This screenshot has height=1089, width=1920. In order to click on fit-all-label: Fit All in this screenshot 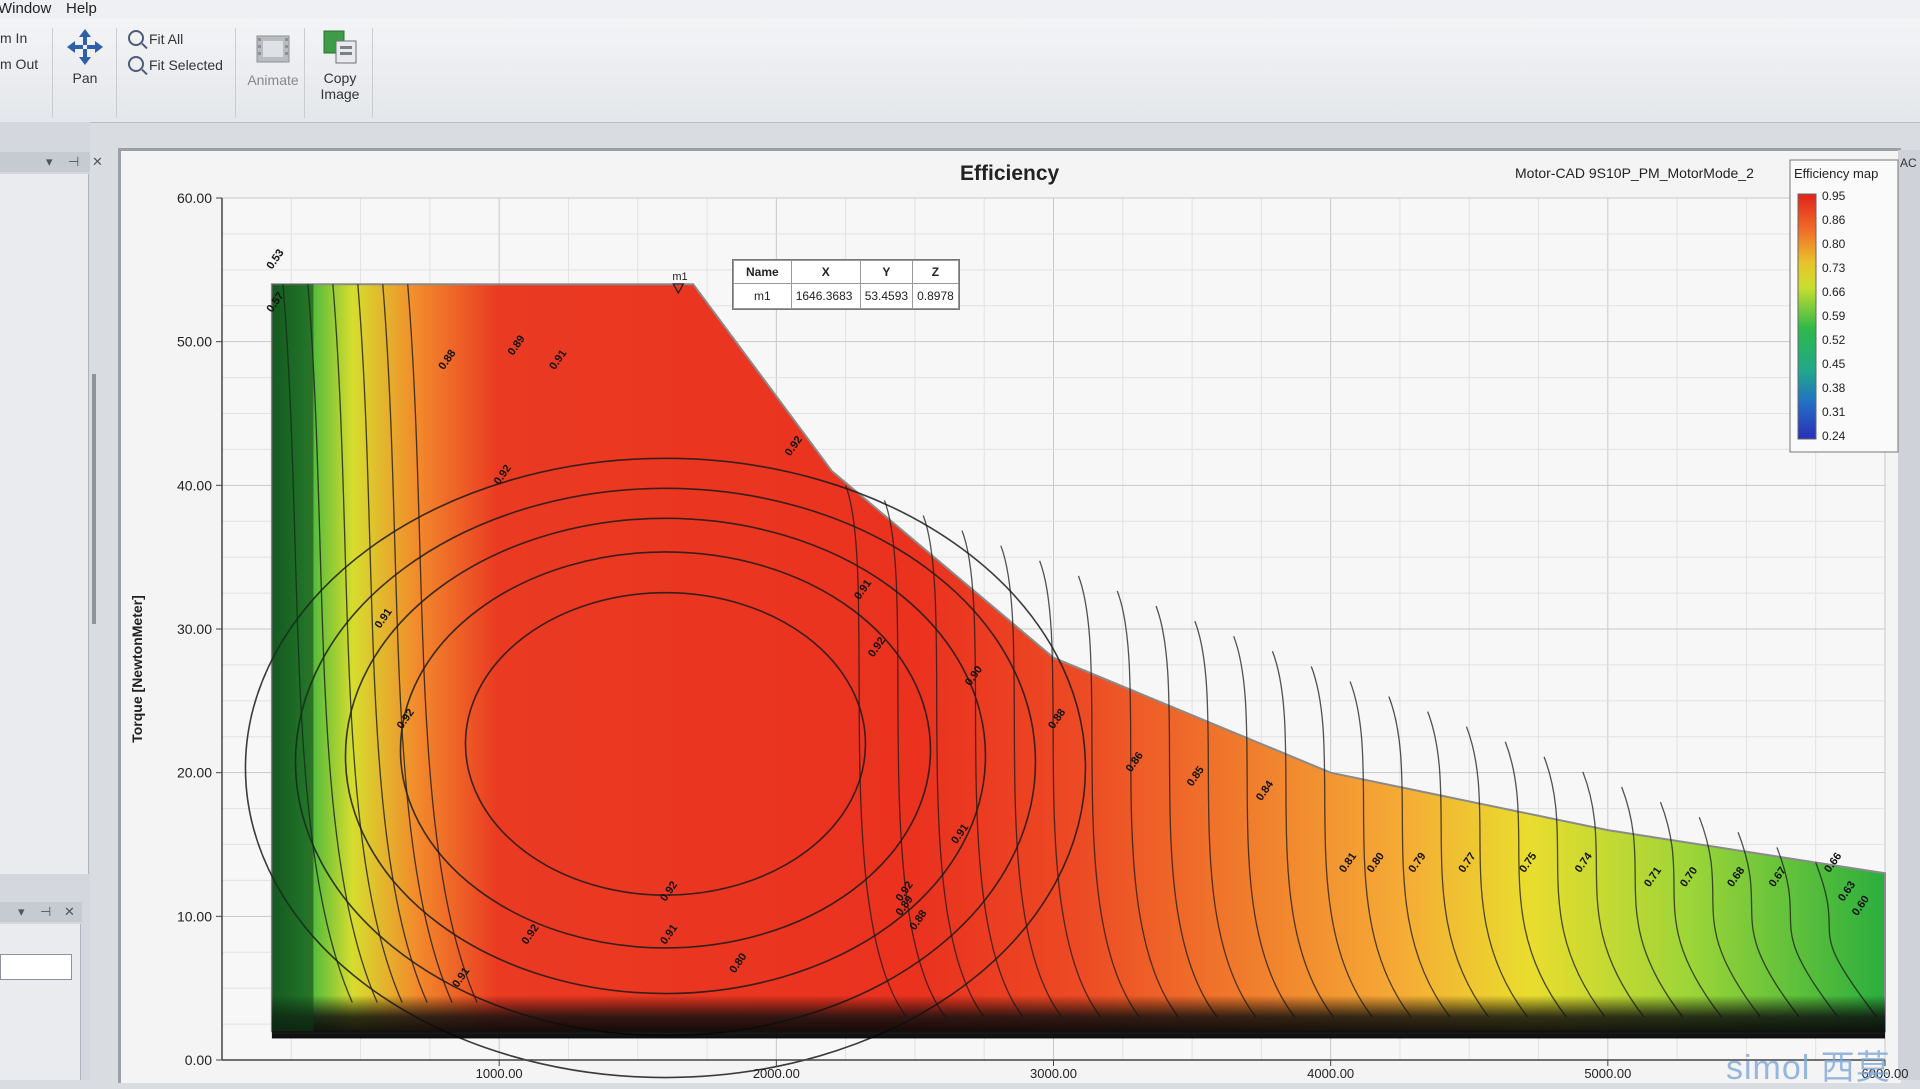, I will do `click(166, 39)`.